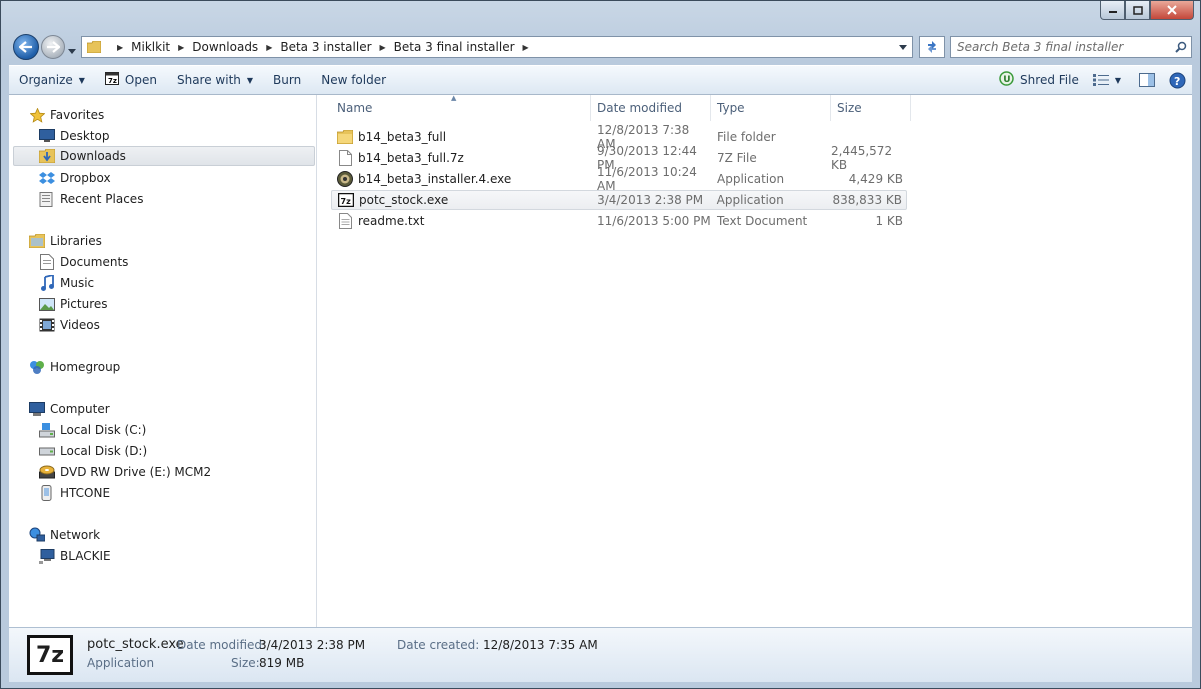 This screenshot has width=1201, height=689. Describe the element at coordinates (47, 451) in the screenshot. I see `hard-drive-icon` at that location.